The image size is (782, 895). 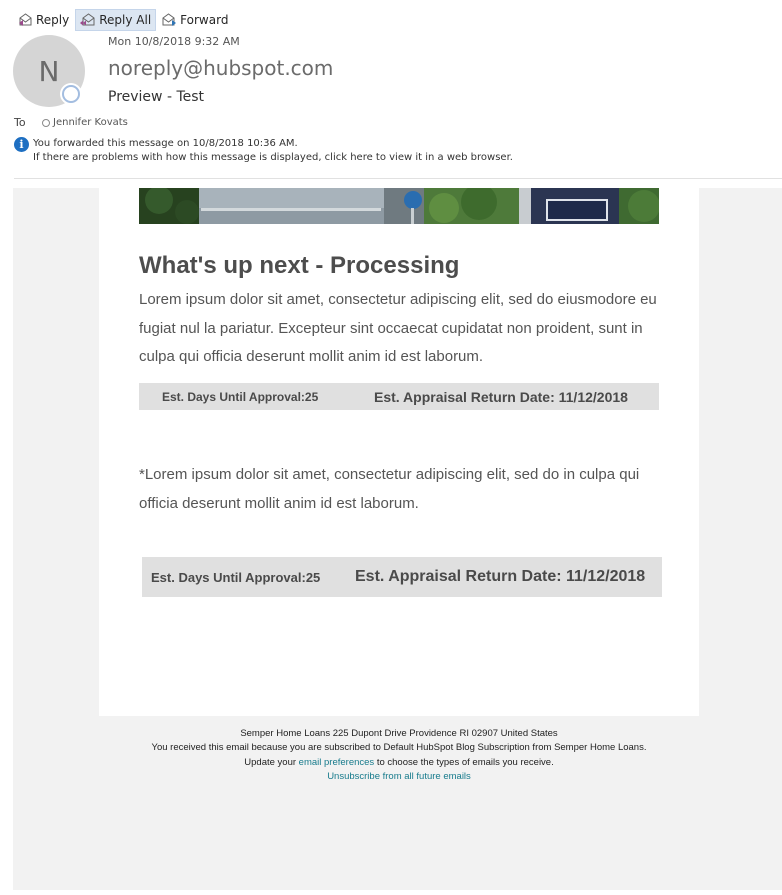 What do you see at coordinates (20, 122) in the screenshot?
I see `to-label: To` at bounding box center [20, 122].